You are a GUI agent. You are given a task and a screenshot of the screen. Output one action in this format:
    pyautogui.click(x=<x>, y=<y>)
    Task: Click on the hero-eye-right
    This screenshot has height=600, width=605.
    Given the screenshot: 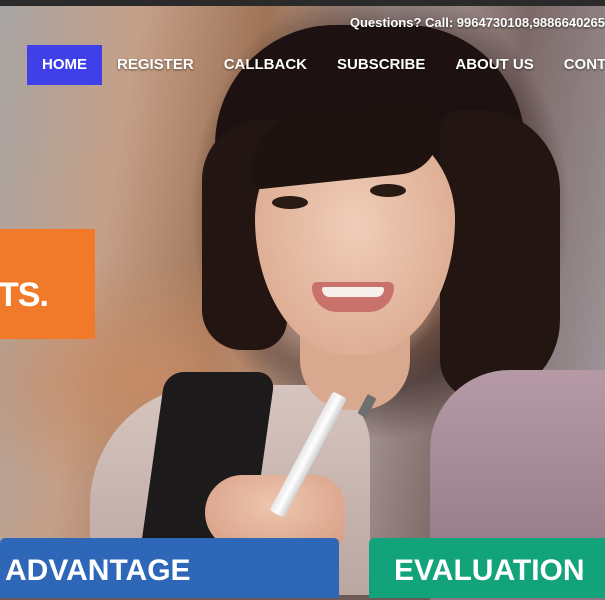 What is the action you would take?
    pyautogui.click(x=388, y=190)
    